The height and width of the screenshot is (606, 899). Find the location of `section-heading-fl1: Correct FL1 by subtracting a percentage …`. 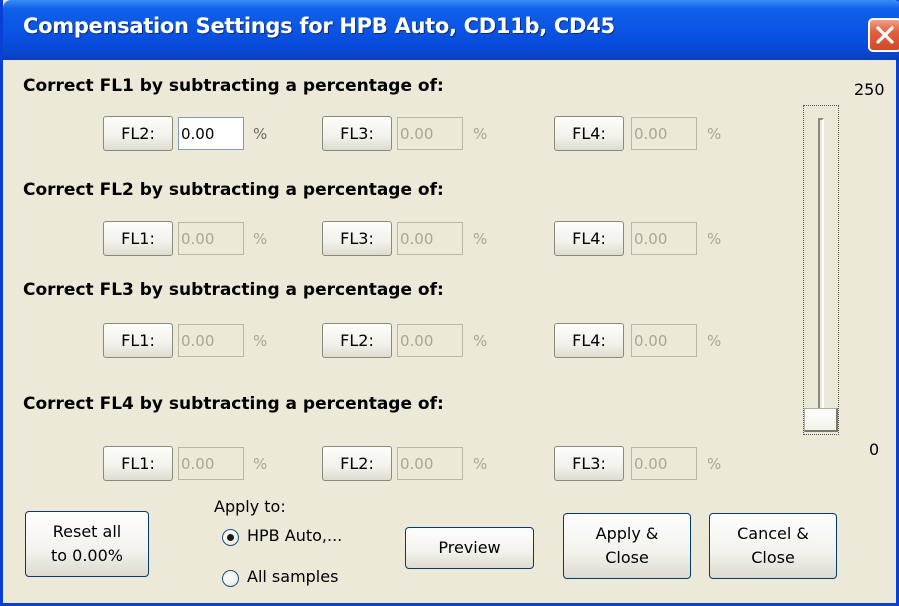

section-heading-fl1: Correct FL1 by subtracting a percentage … is located at coordinates (233, 86).